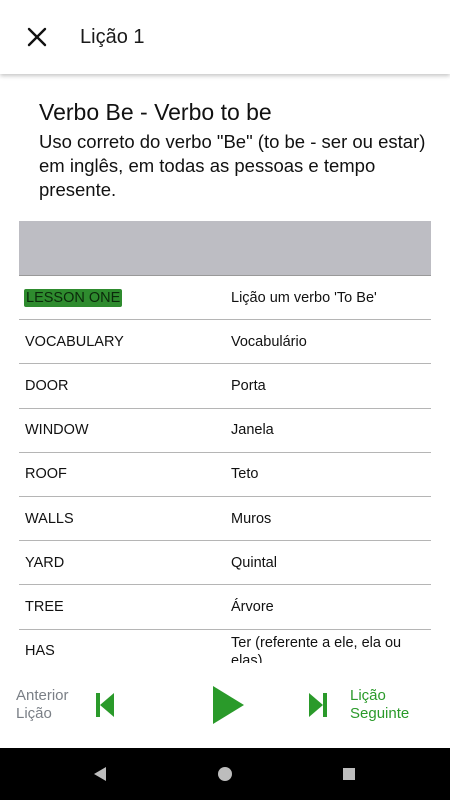  Describe the element at coordinates (100, 774) in the screenshot. I see `back-triangle-icon` at that location.